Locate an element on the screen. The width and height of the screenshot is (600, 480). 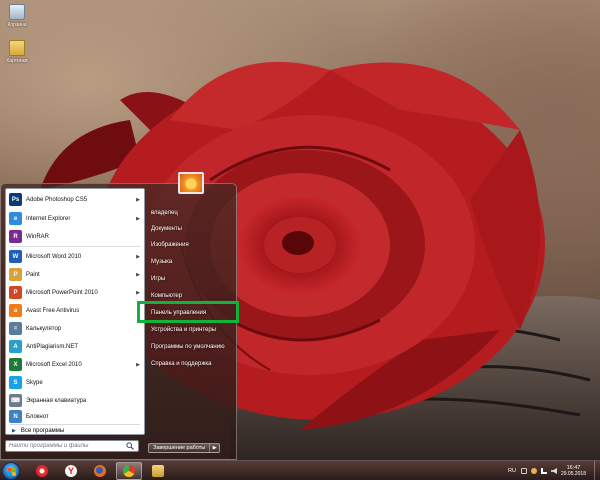
paint-icon: P is located at coordinates (15, 274).